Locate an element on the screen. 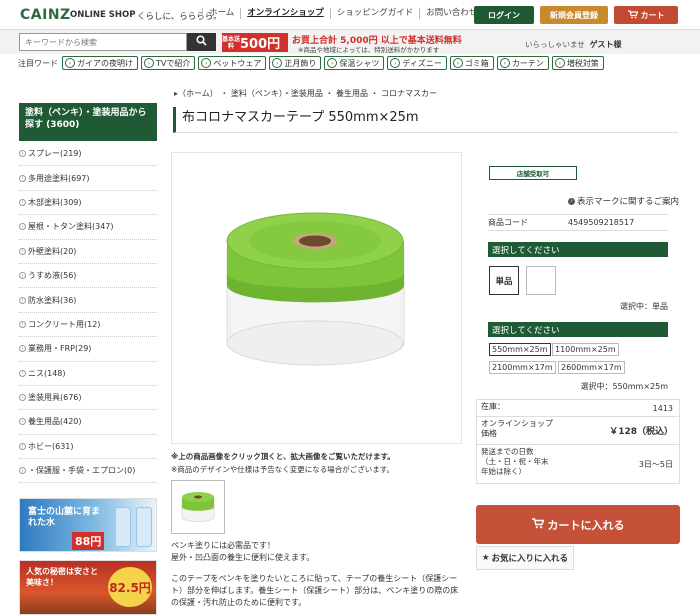 This screenshot has height=615, width=700. keyword-text: 増税対策 is located at coordinates (582, 63).